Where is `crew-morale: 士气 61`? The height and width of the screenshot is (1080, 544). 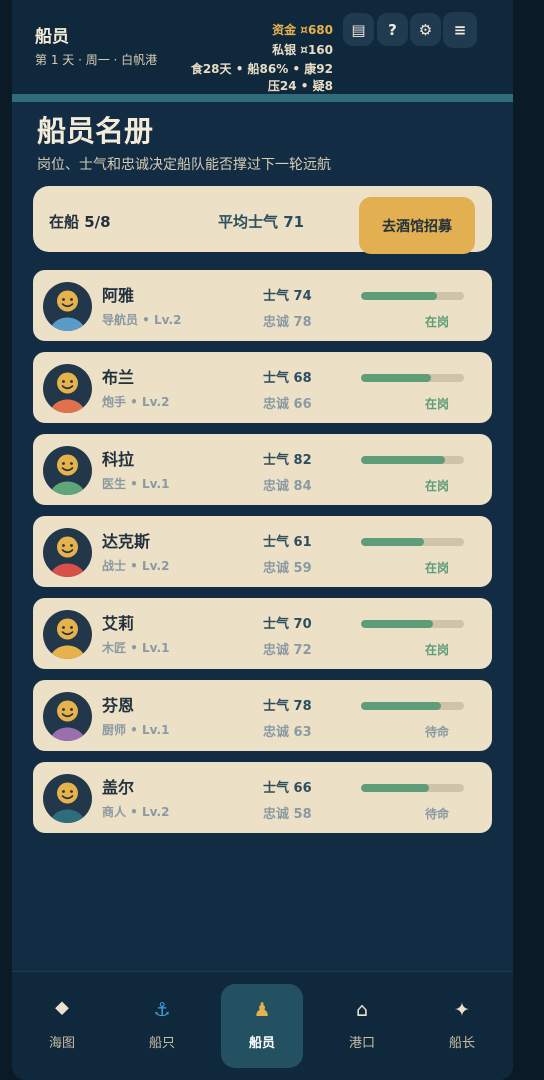 crew-morale: 士气 61 is located at coordinates (287, 542).